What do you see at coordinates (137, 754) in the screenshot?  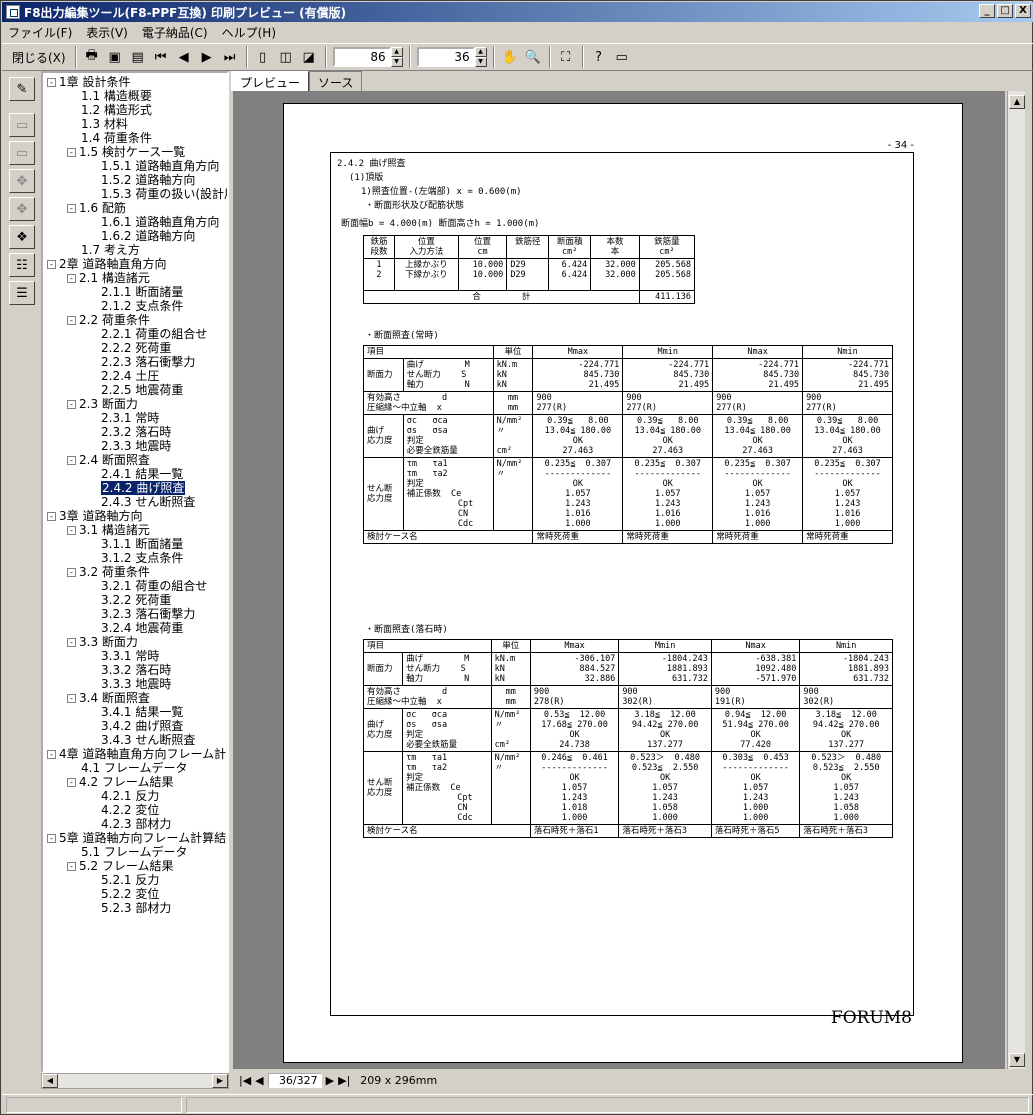 I see `tree-item: -4章 道路軸直角方向フレーム計算` at bounding box center [137, 754].